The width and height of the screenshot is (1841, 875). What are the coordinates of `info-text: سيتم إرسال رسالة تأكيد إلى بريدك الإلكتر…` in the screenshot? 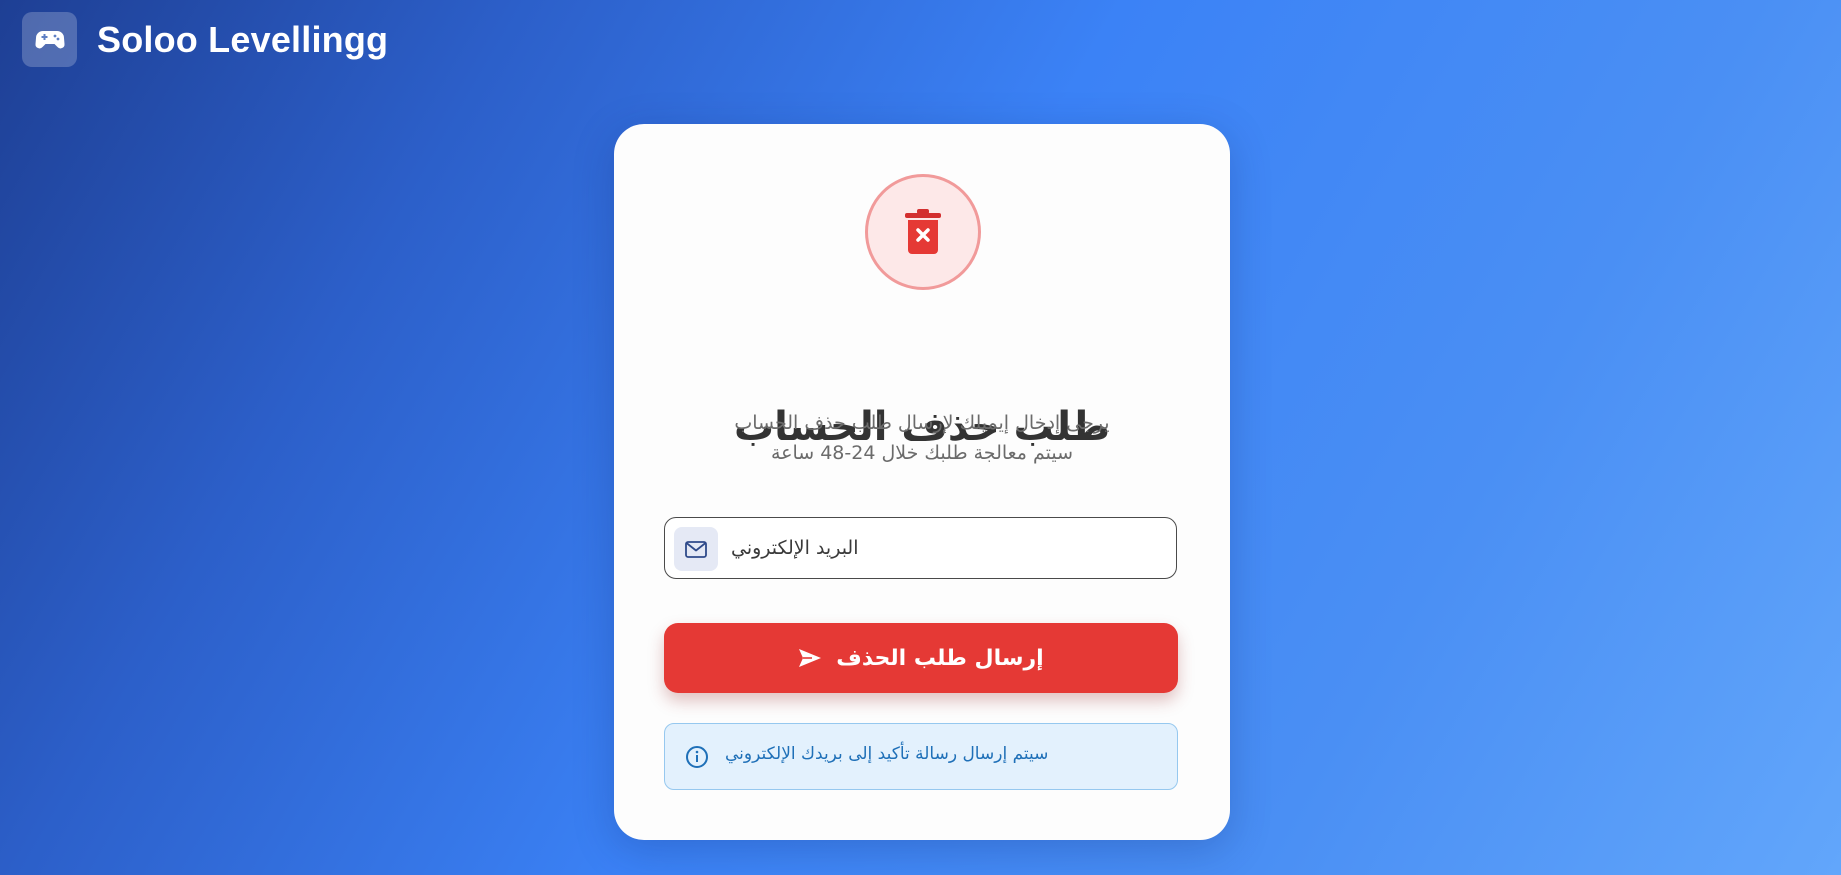 It's located at (887, 754).